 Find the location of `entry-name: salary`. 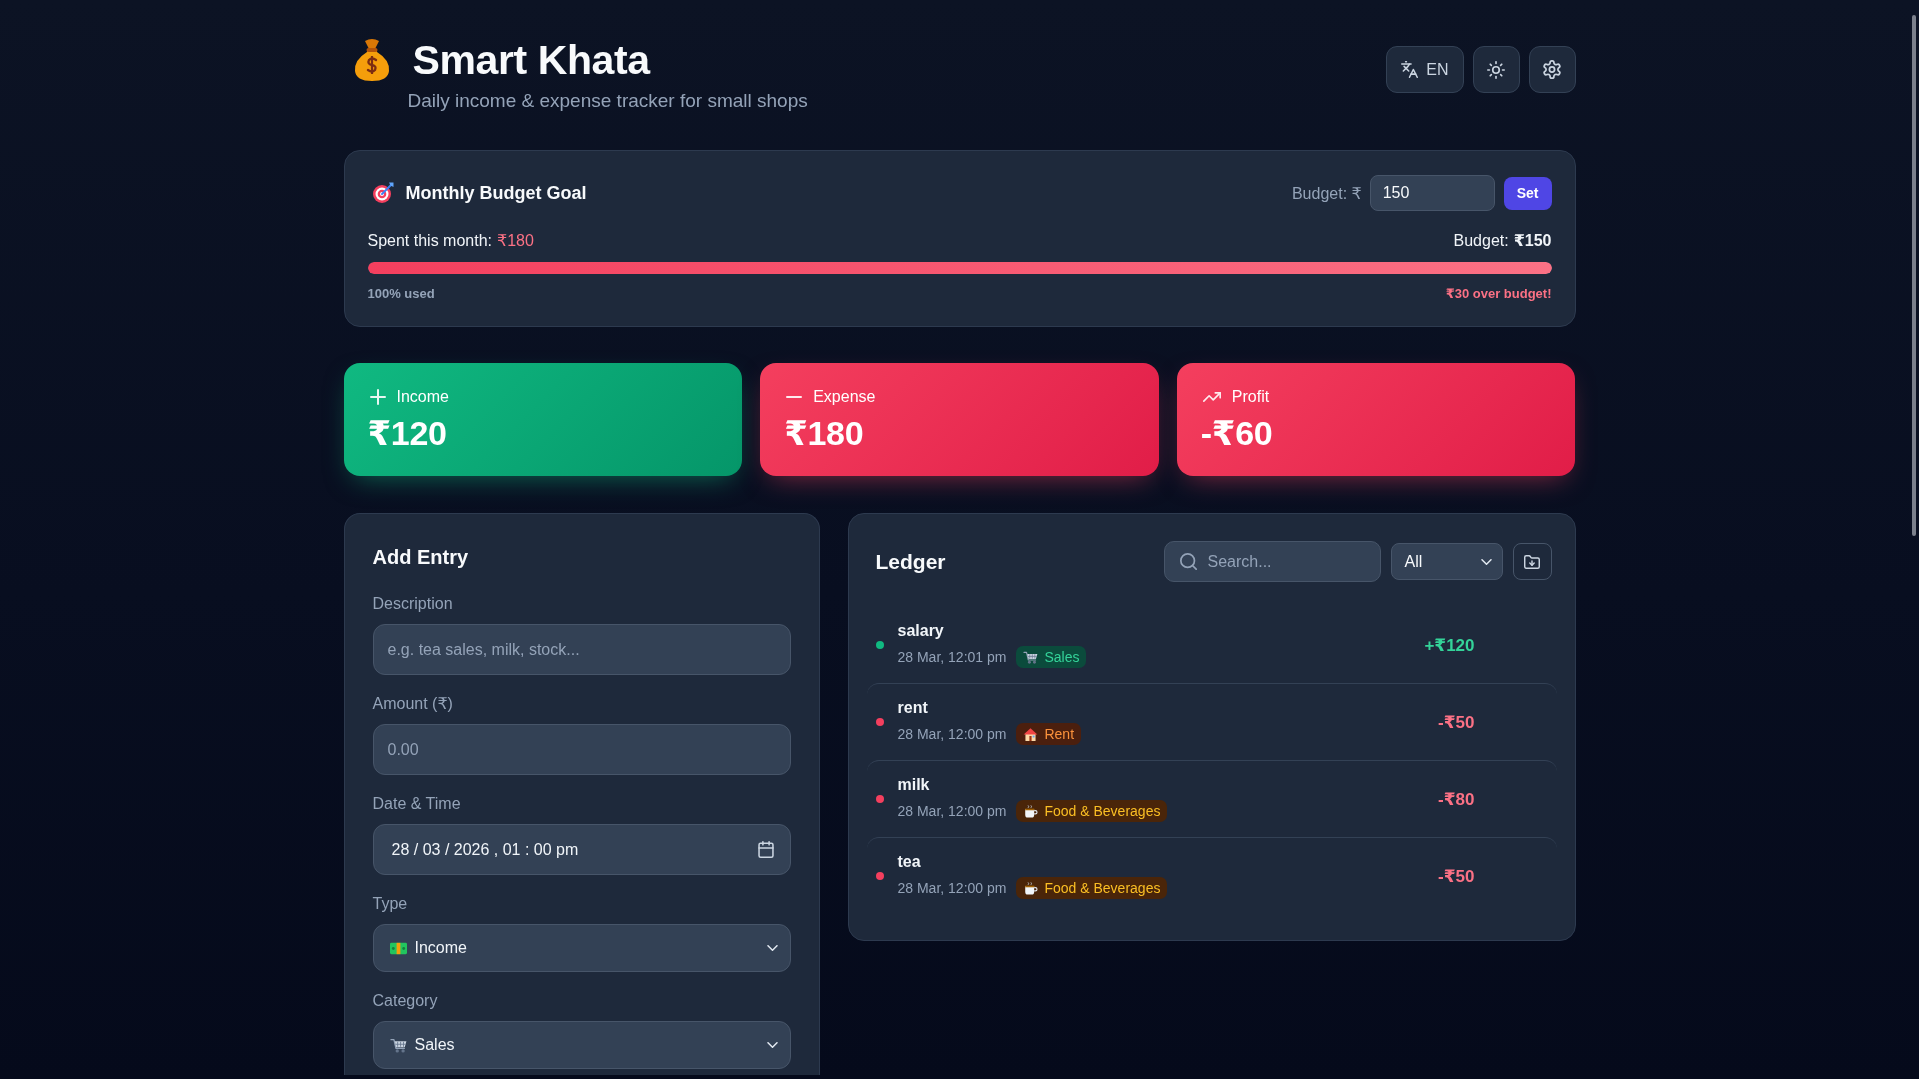

entry-name: salary is located at coordinates (921, 631).